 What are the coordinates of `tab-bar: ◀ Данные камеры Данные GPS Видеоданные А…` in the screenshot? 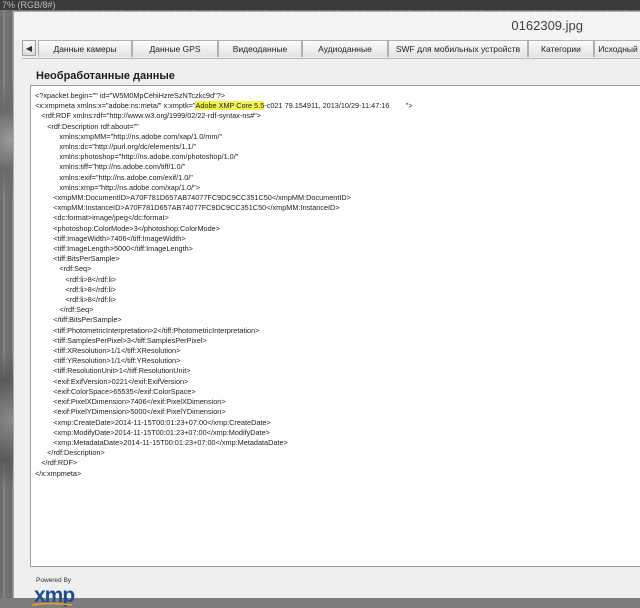 It's located at (331, 49).